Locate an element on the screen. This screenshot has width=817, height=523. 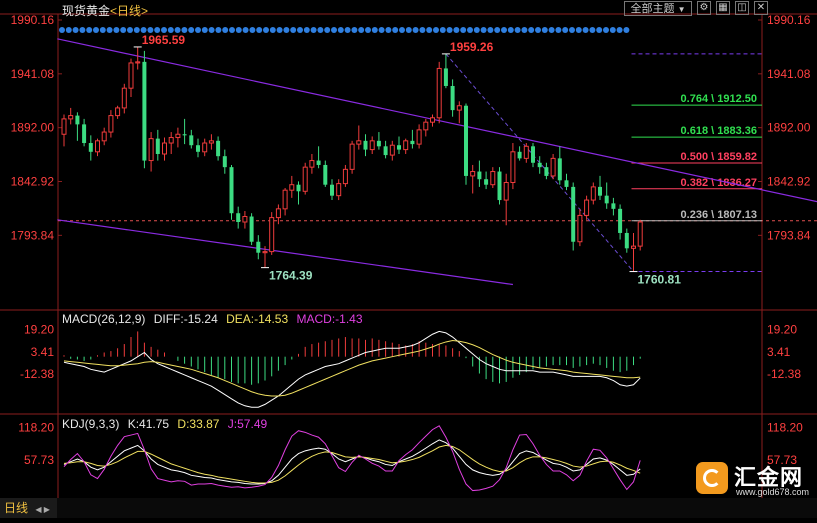
logo-url: www.gold678.com is located at coordinates (773, 492).